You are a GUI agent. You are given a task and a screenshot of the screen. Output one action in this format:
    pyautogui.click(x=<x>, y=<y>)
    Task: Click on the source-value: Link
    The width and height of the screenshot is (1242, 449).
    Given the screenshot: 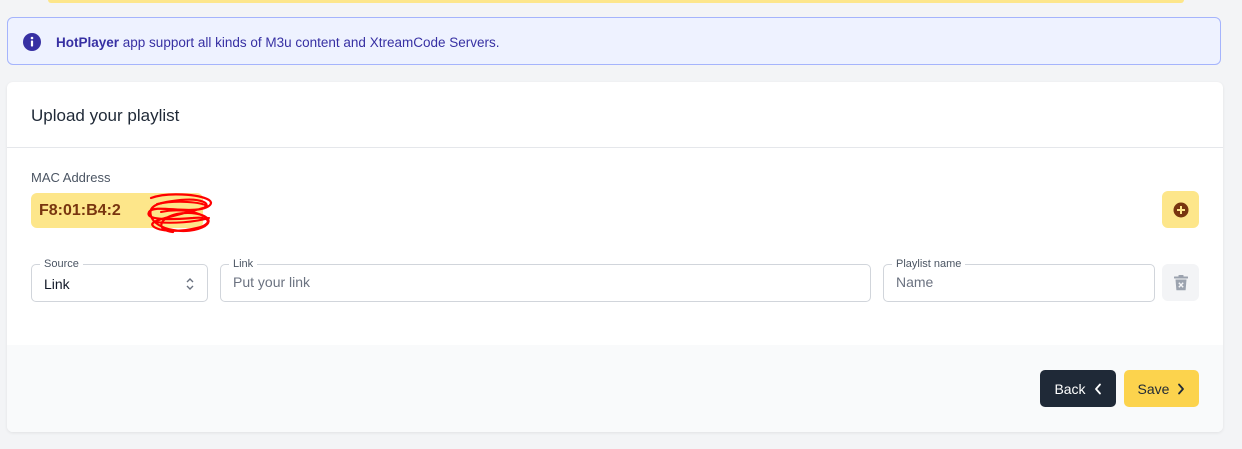 What is the action you would take?
    pyautogui.click(x=57, y=284)
    